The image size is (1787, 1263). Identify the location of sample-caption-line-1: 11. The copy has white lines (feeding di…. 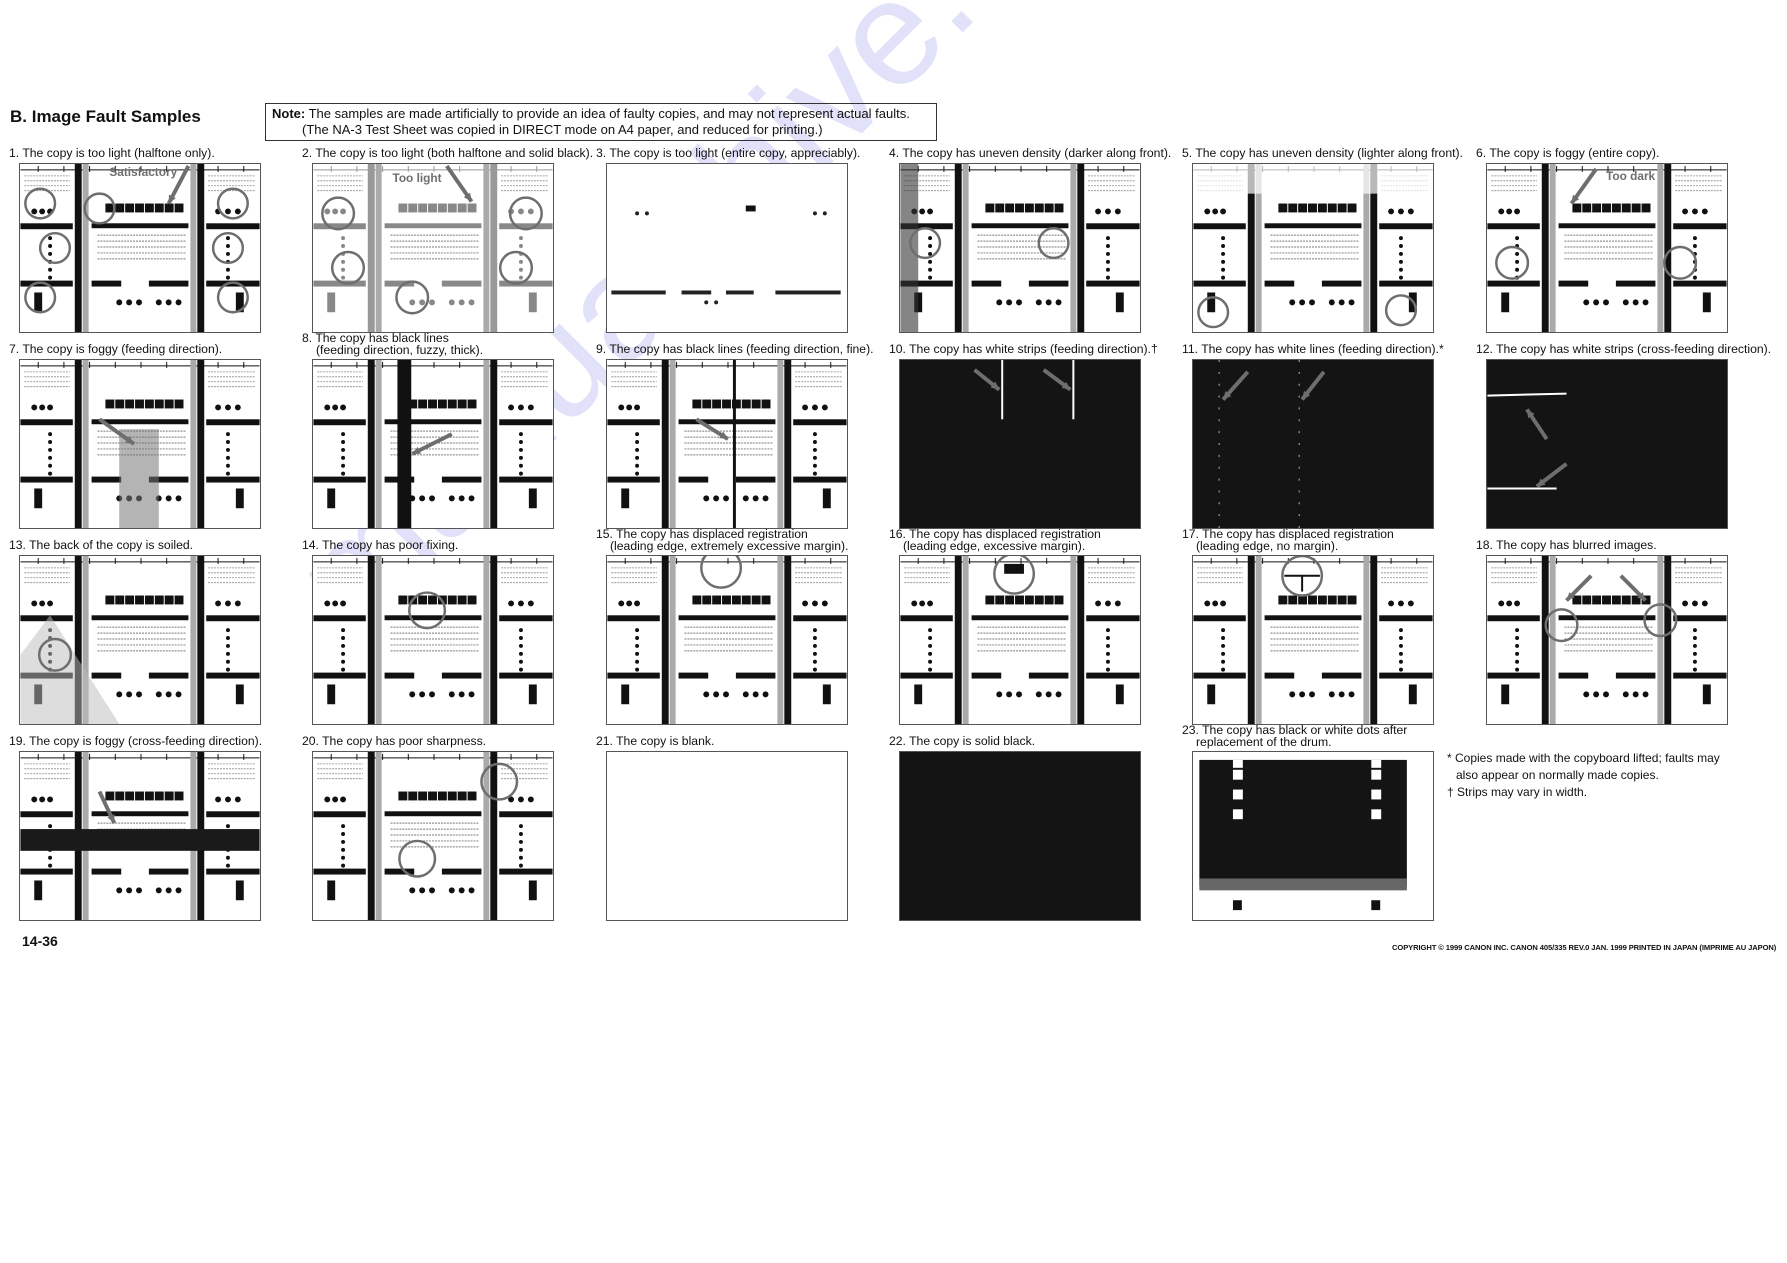
(1313, 349).